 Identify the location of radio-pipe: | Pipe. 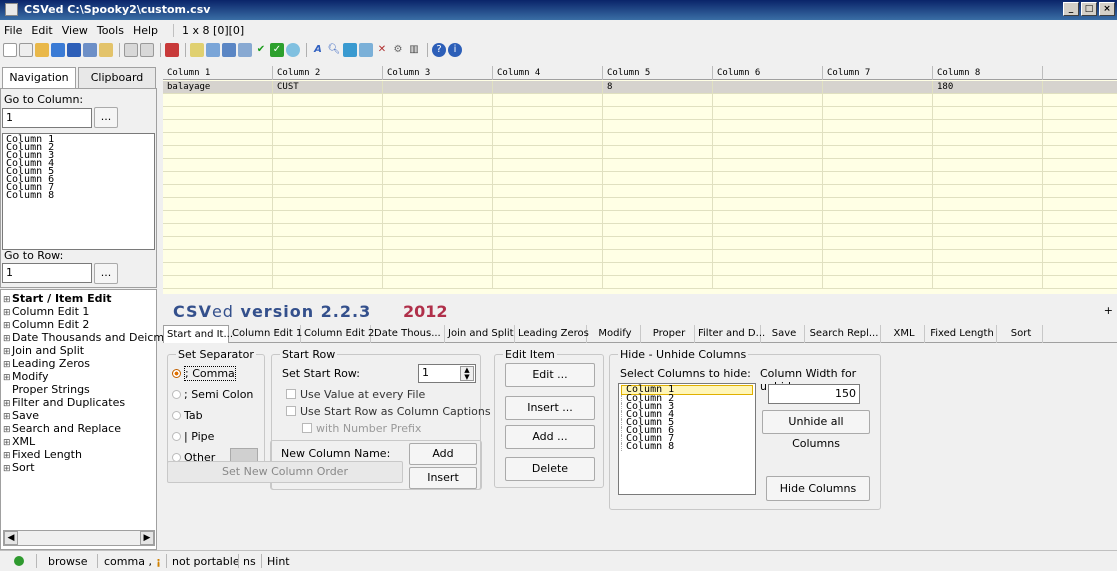
(193, 436).